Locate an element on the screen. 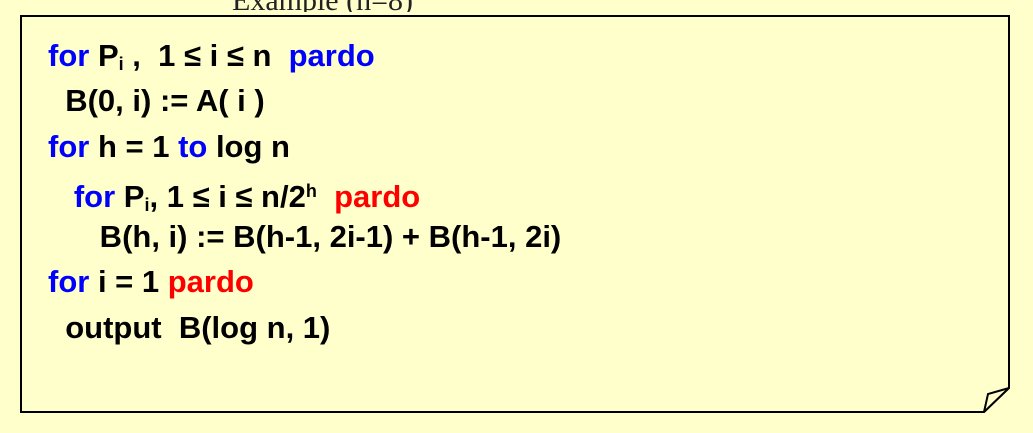 The width and height of the screenshot is (1033, 433). loop-bound: log n is located at coordinates (248, 146).